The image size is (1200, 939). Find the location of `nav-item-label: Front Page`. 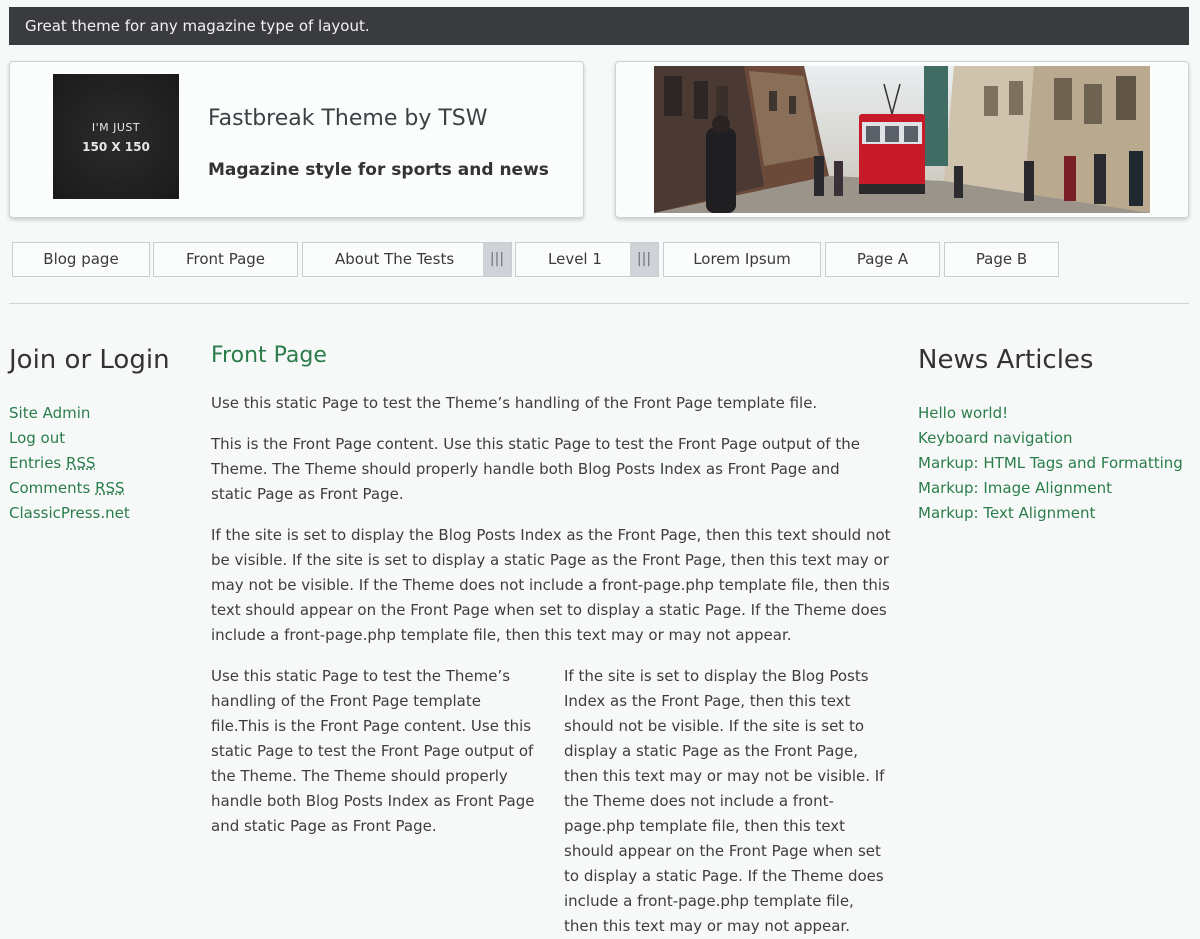

nav-item-label: Front Page is located at coordinates (225, 259).